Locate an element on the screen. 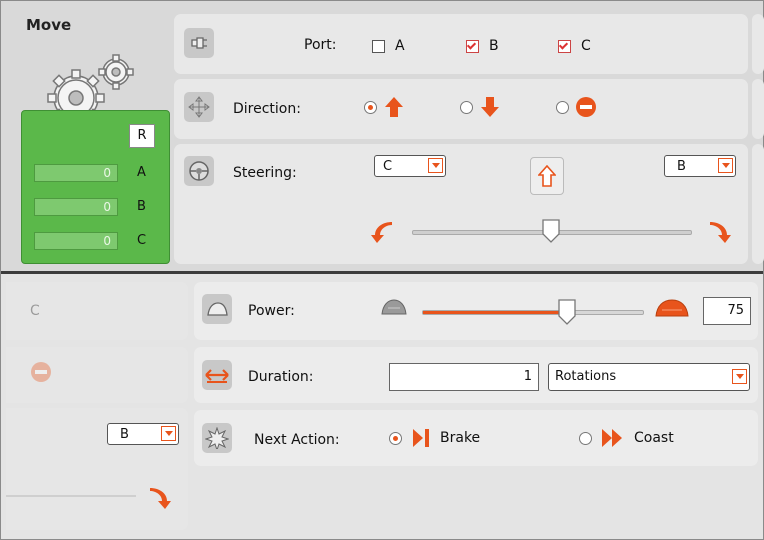  steering-direction-indicator is located at coordinates (547, 176).